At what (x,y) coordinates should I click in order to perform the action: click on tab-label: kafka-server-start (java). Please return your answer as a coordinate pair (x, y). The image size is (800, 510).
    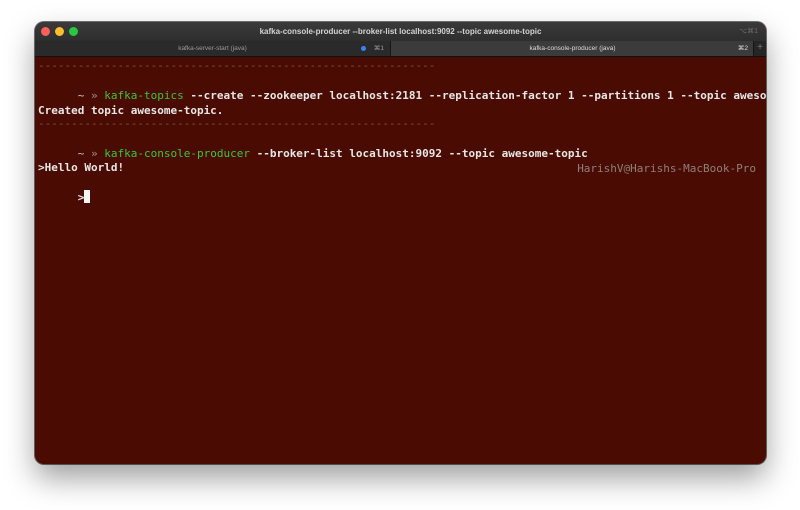
    Looking at the image, I should click on (212, 48).